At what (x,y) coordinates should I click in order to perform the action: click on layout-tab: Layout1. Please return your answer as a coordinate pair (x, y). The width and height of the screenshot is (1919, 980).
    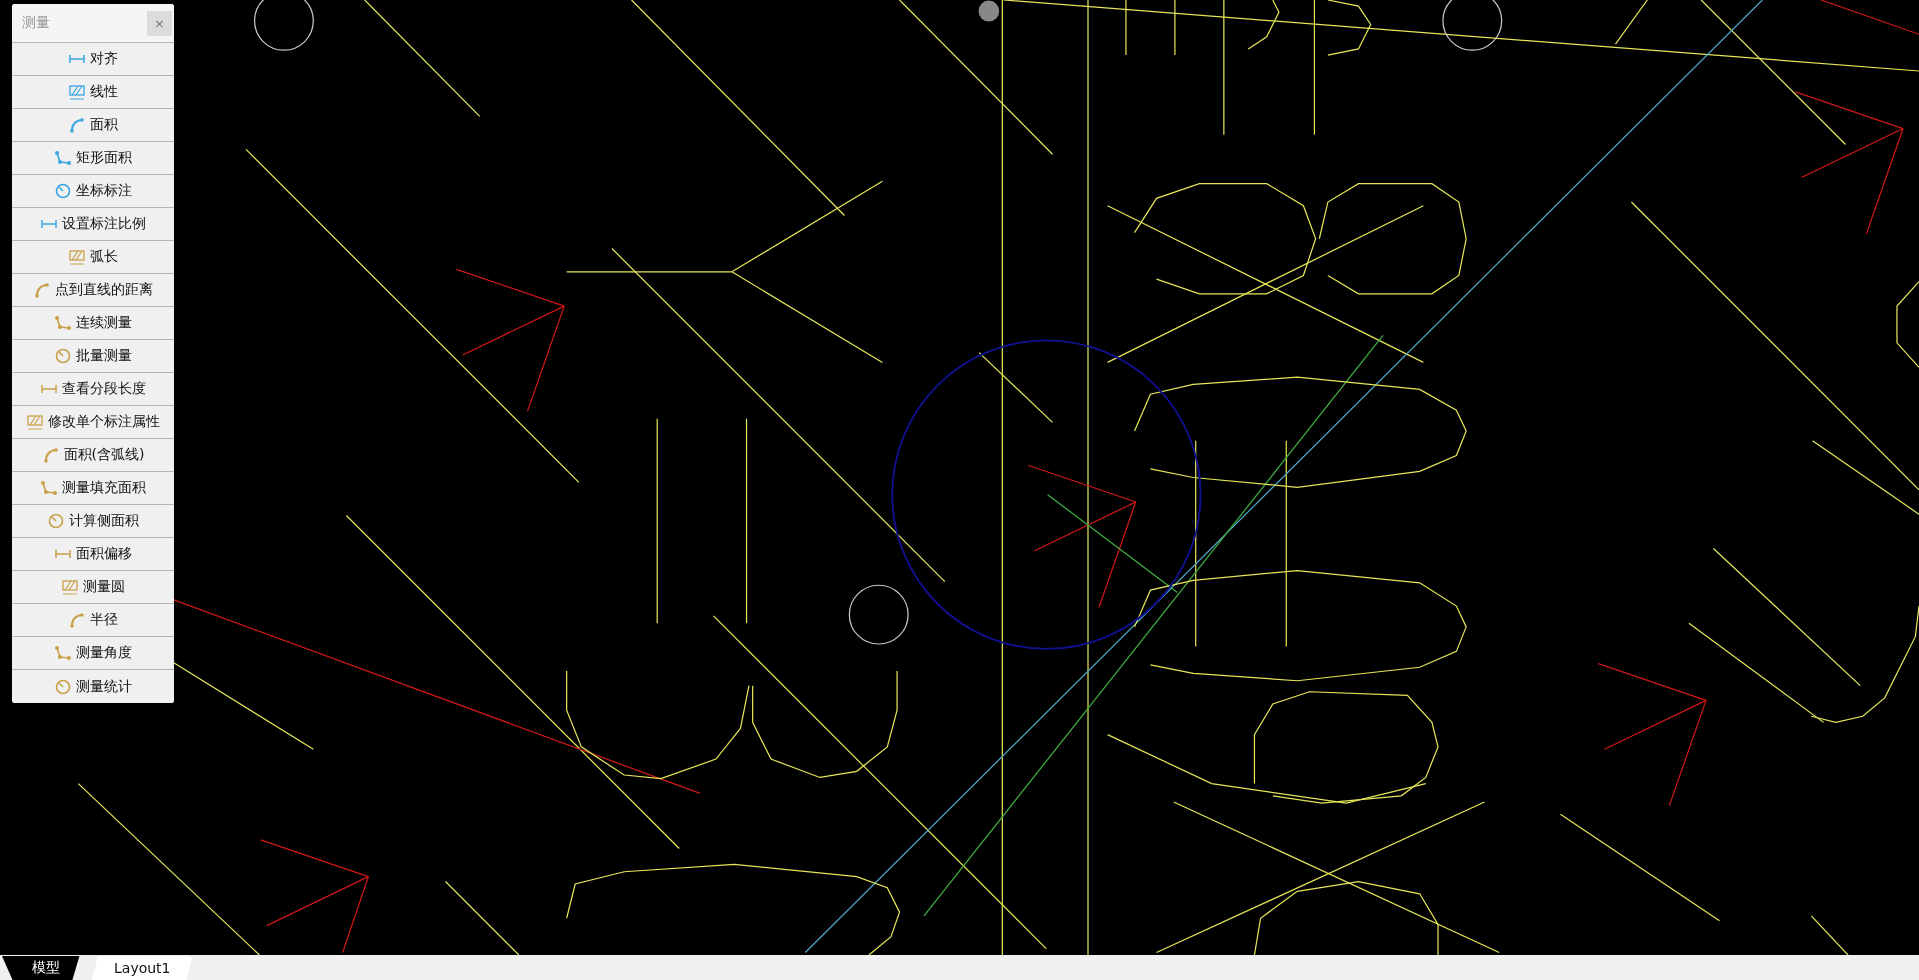
    Looking at the image, I should click on (142, 968).